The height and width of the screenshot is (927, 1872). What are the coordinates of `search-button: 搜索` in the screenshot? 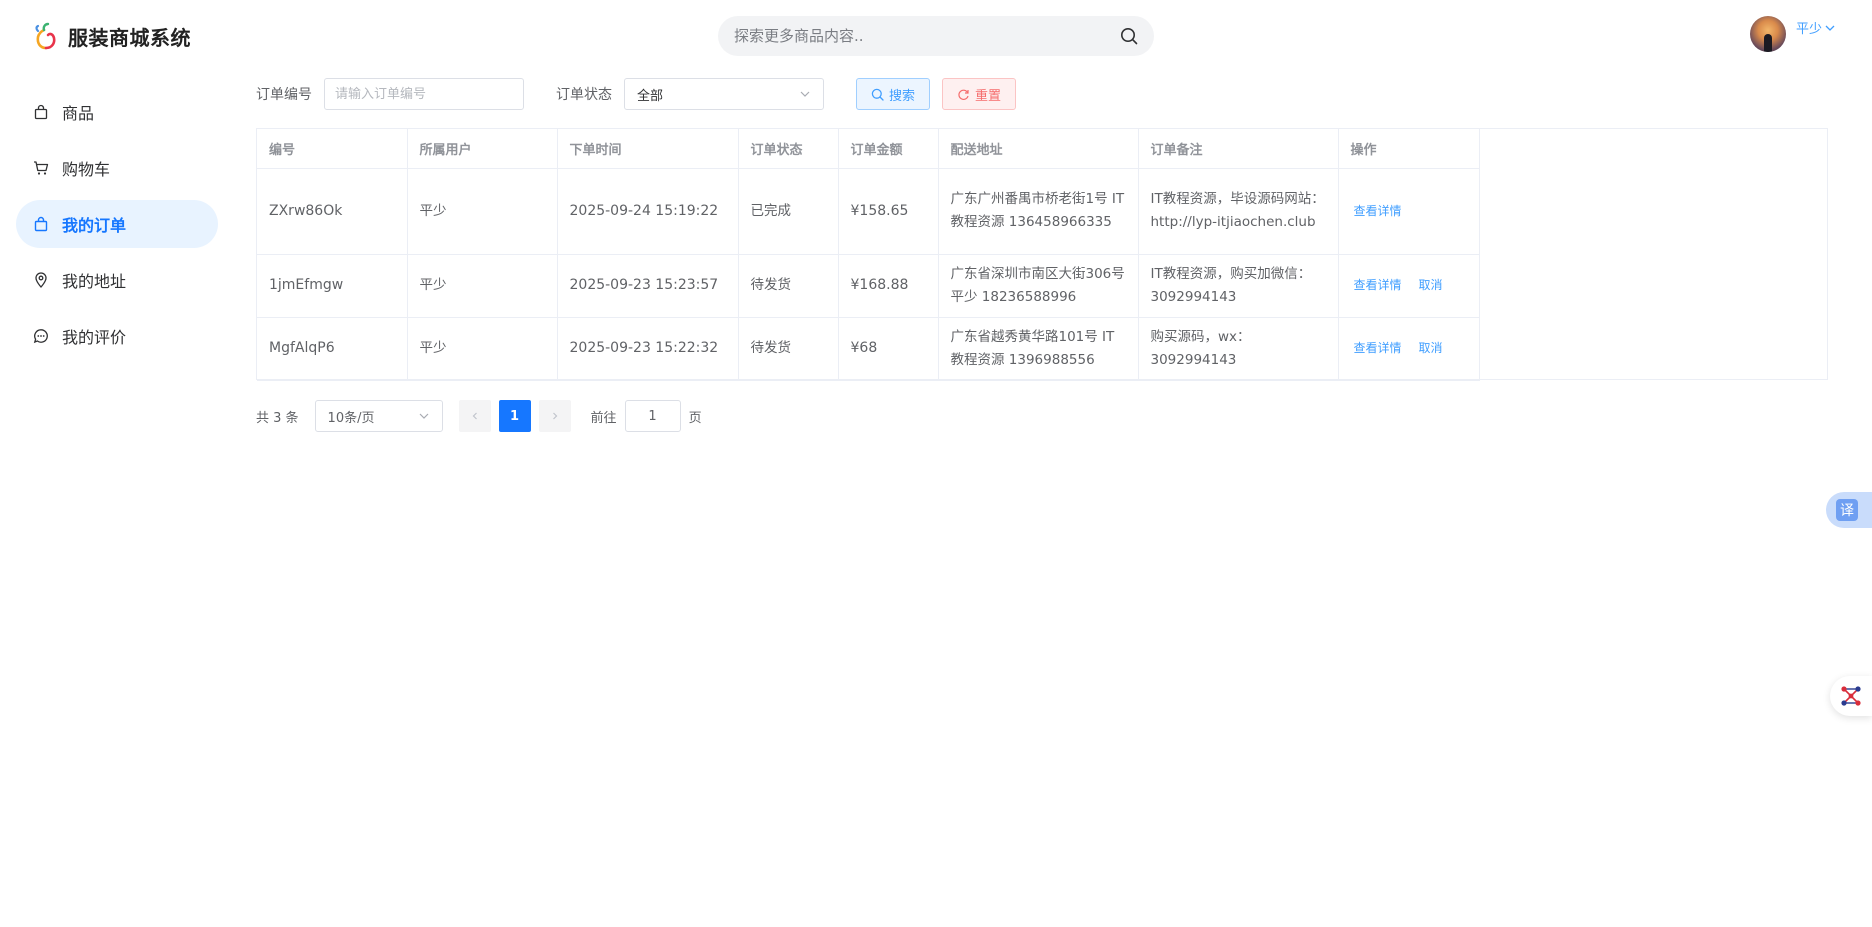 It's located at (893, 94).